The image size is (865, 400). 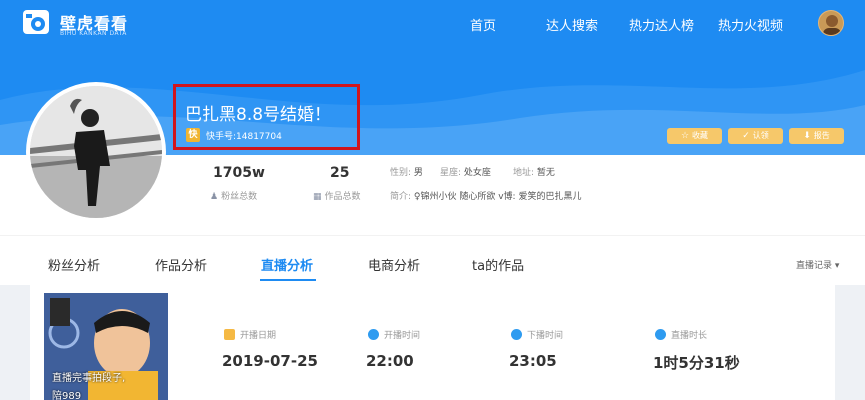 I want to click on live-end-time-label: 下播时间, so click(x=537, y=334).